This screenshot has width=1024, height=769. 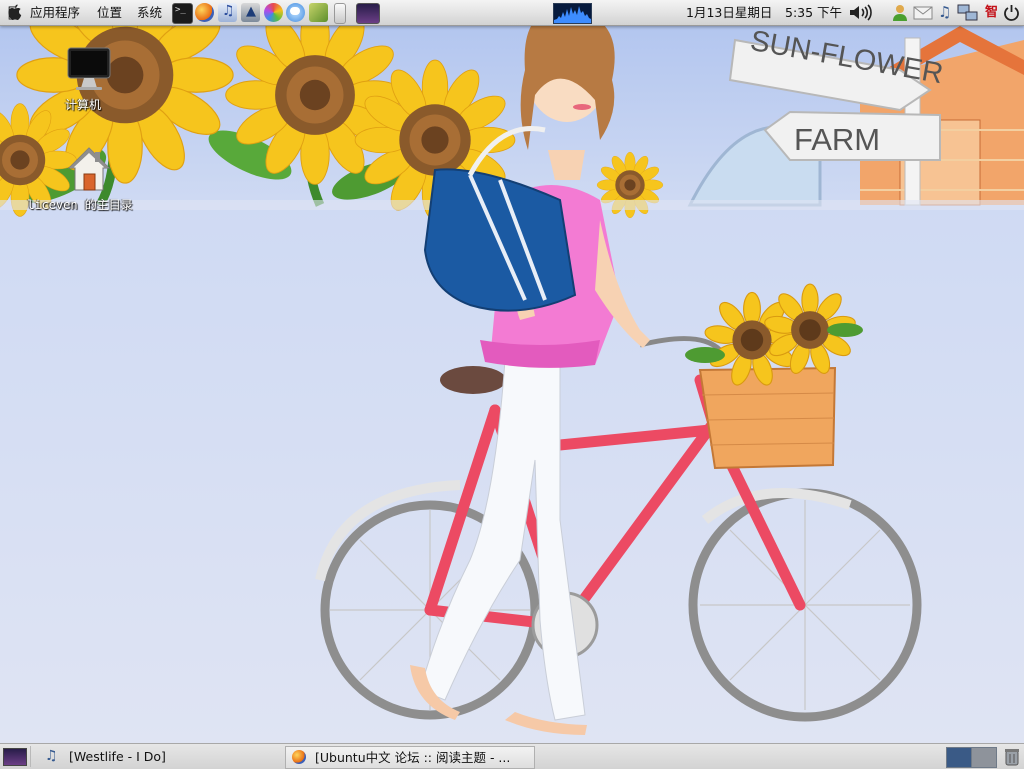 I want to click on user-status-icon, so click(x=900, y=12).